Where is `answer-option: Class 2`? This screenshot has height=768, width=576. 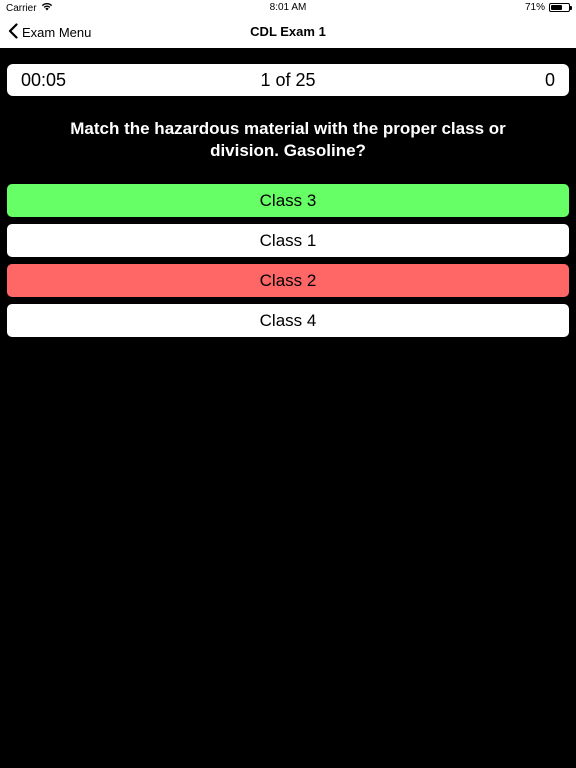 answer-option: Class 2 is located at coordinates (288, 280).